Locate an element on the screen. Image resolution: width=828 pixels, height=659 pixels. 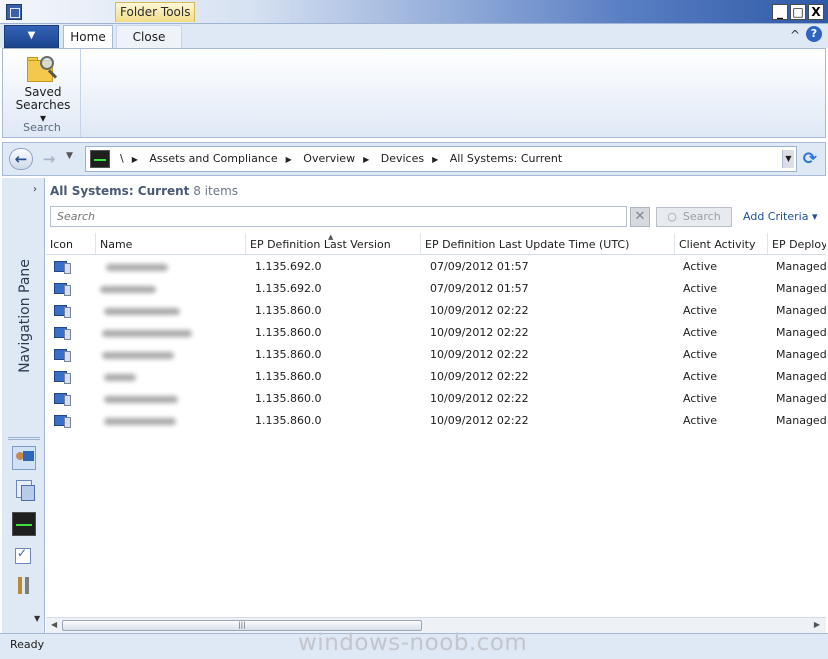
item-count: 8 items is located at coordinates (216, 191).